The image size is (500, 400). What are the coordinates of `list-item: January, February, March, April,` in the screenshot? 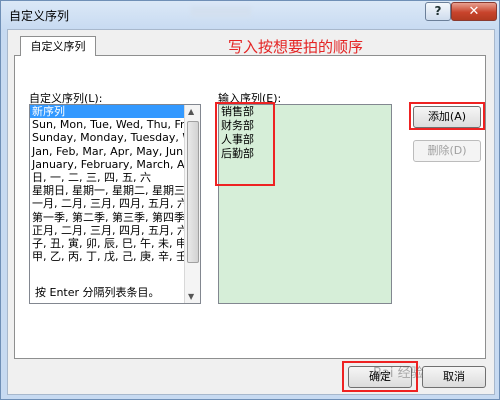 It's located at (115, 164).